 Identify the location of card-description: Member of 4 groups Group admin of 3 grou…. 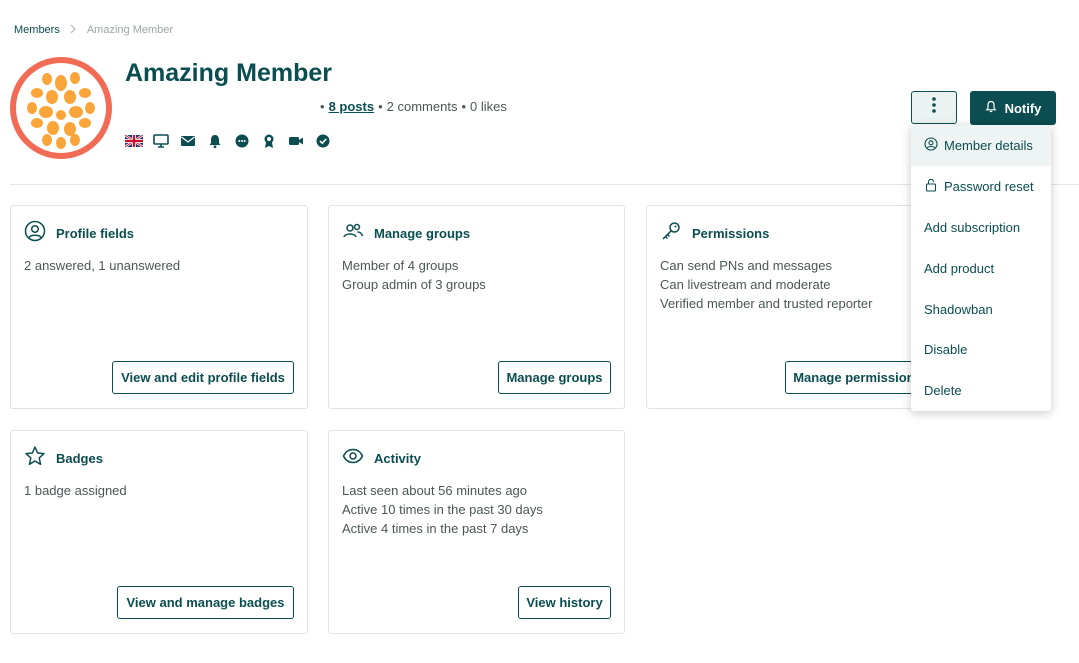
(414, 275).